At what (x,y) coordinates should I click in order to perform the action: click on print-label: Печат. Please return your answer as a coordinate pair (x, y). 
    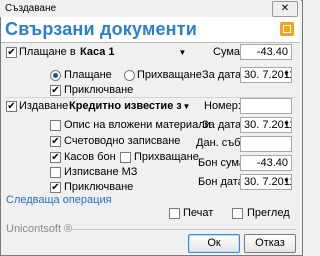
    Looking at the image, I should click on (198, 213).